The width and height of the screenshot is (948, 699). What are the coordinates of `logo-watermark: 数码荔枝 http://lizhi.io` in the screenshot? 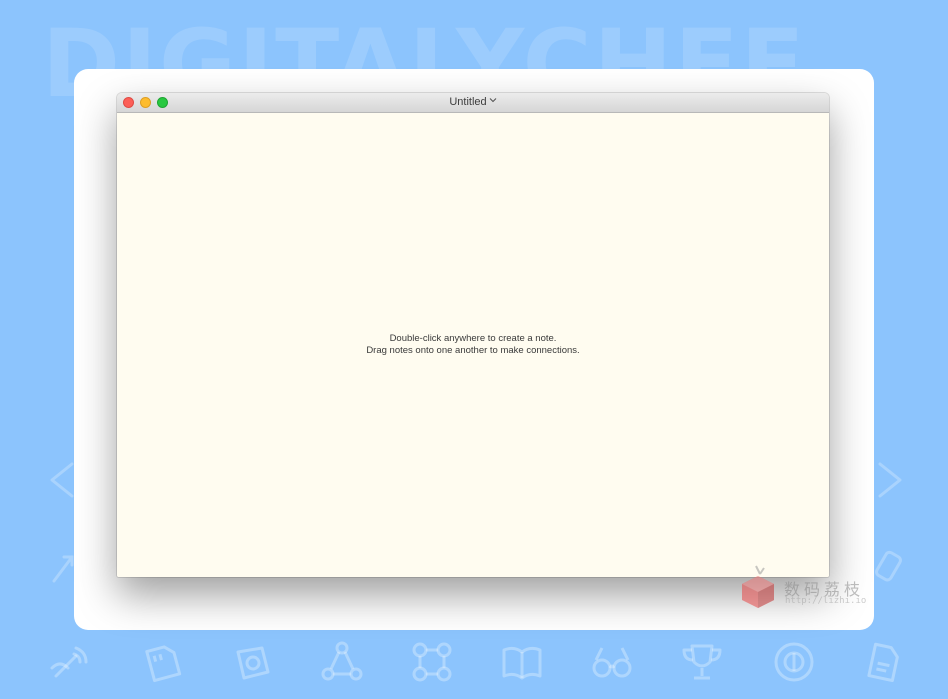 It's located at (803, 587).